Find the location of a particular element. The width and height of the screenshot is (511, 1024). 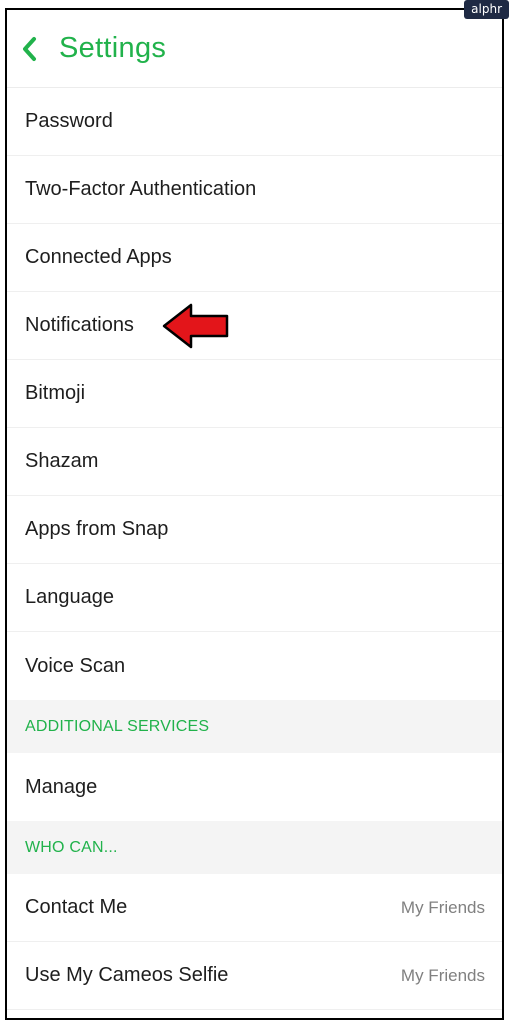

language-label: Language is located at coordinates (69, 597).